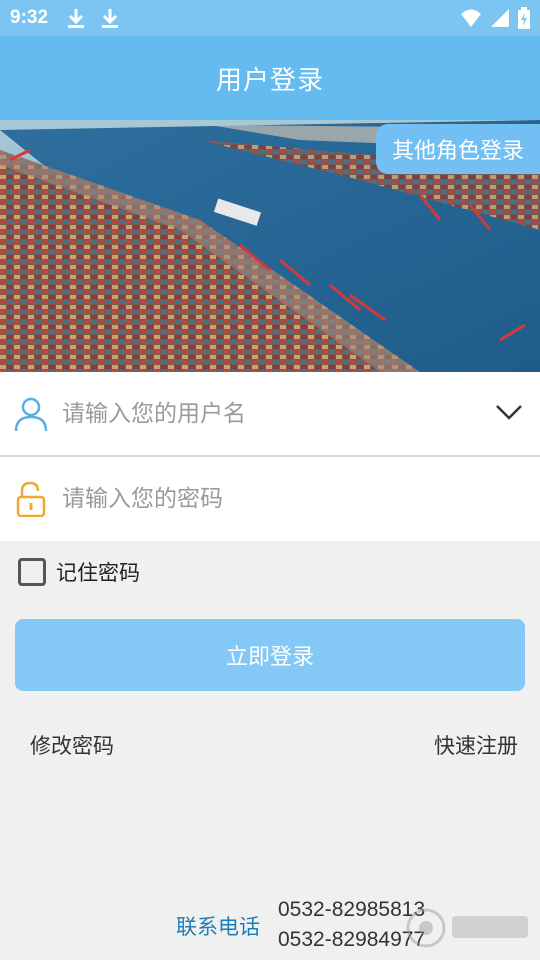 The height and width of the screenshot is (960, 540). I want to click on quick-register-link: 快速注册, so click(476, 745).